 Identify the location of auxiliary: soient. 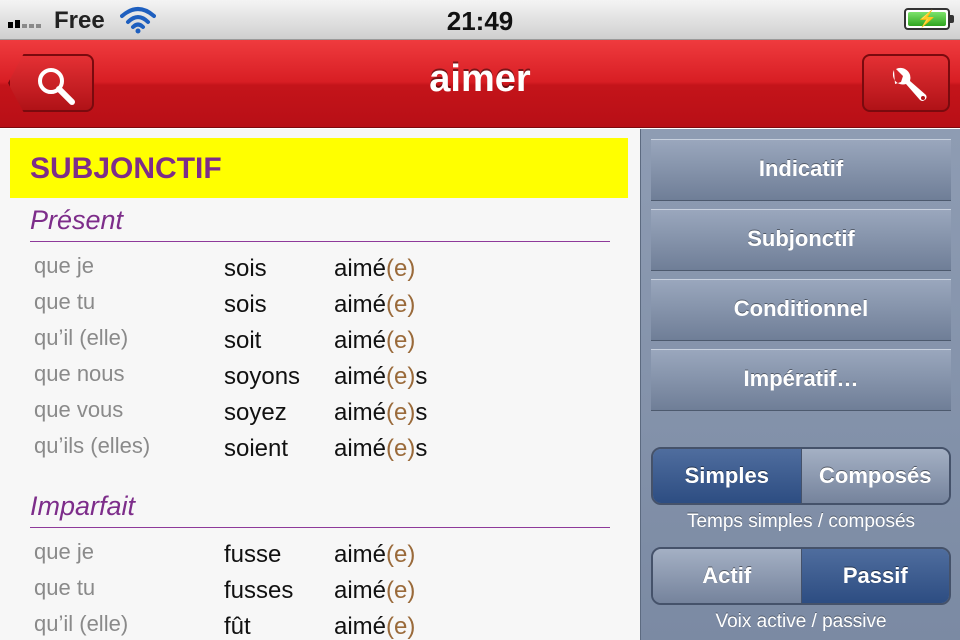
(256, 448).